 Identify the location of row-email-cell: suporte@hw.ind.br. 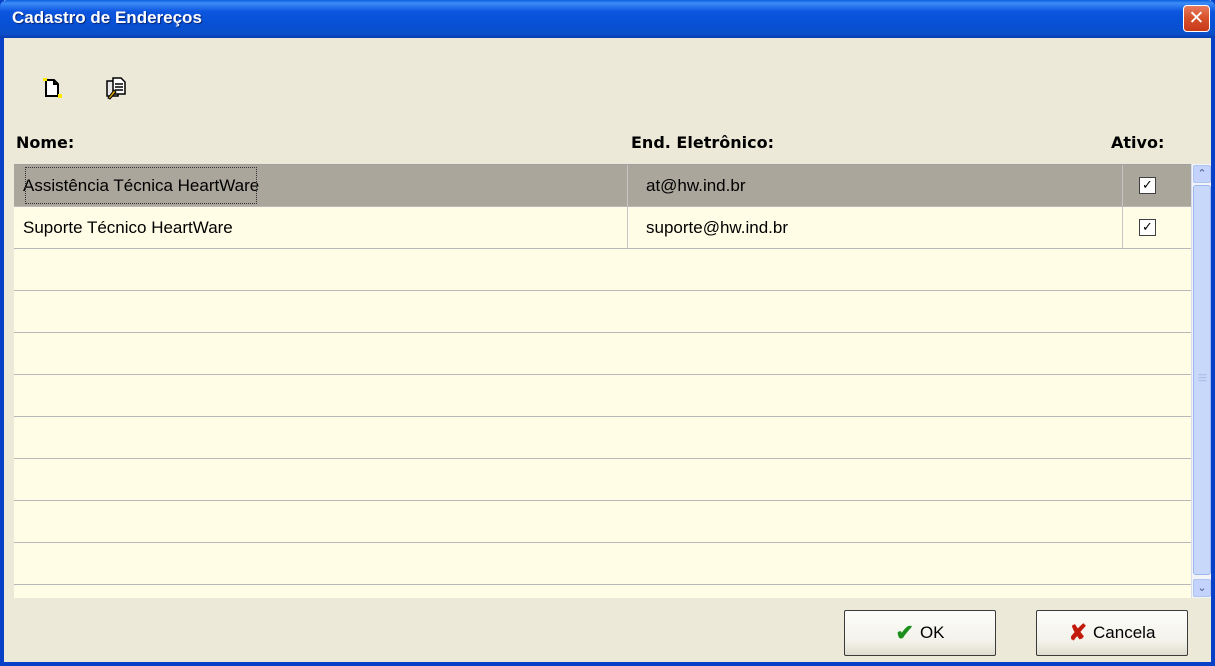
(717, 227).